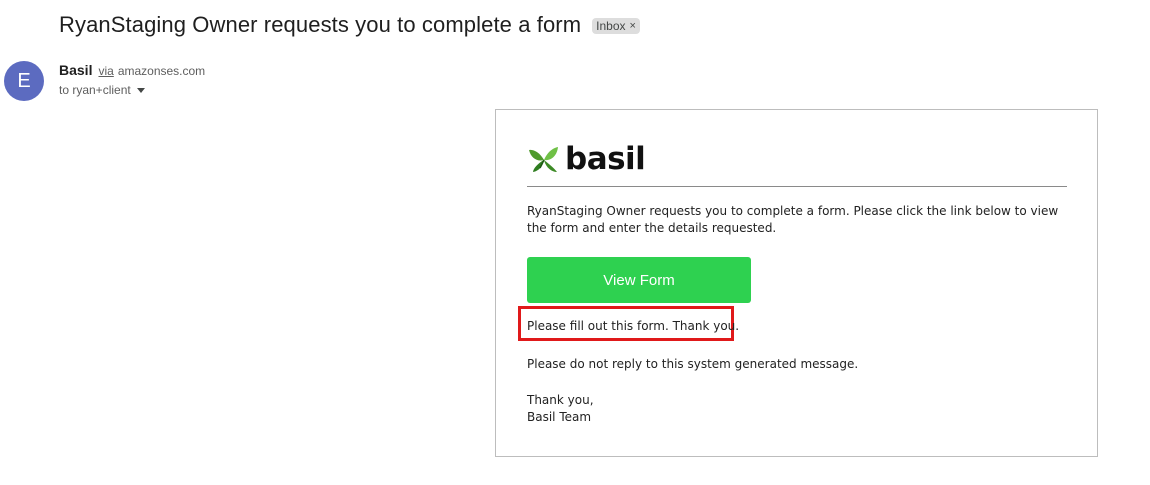 This screenshot has width=1150, height=485. I want to click on signoff-line-1: Thank you,, so click(560, 400).